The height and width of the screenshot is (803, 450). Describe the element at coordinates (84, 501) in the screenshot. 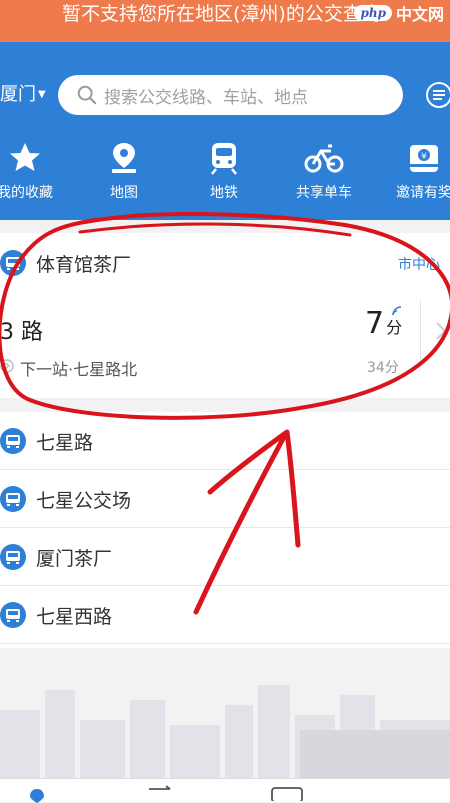

I see `stop-name: 七星公交场` at that location.